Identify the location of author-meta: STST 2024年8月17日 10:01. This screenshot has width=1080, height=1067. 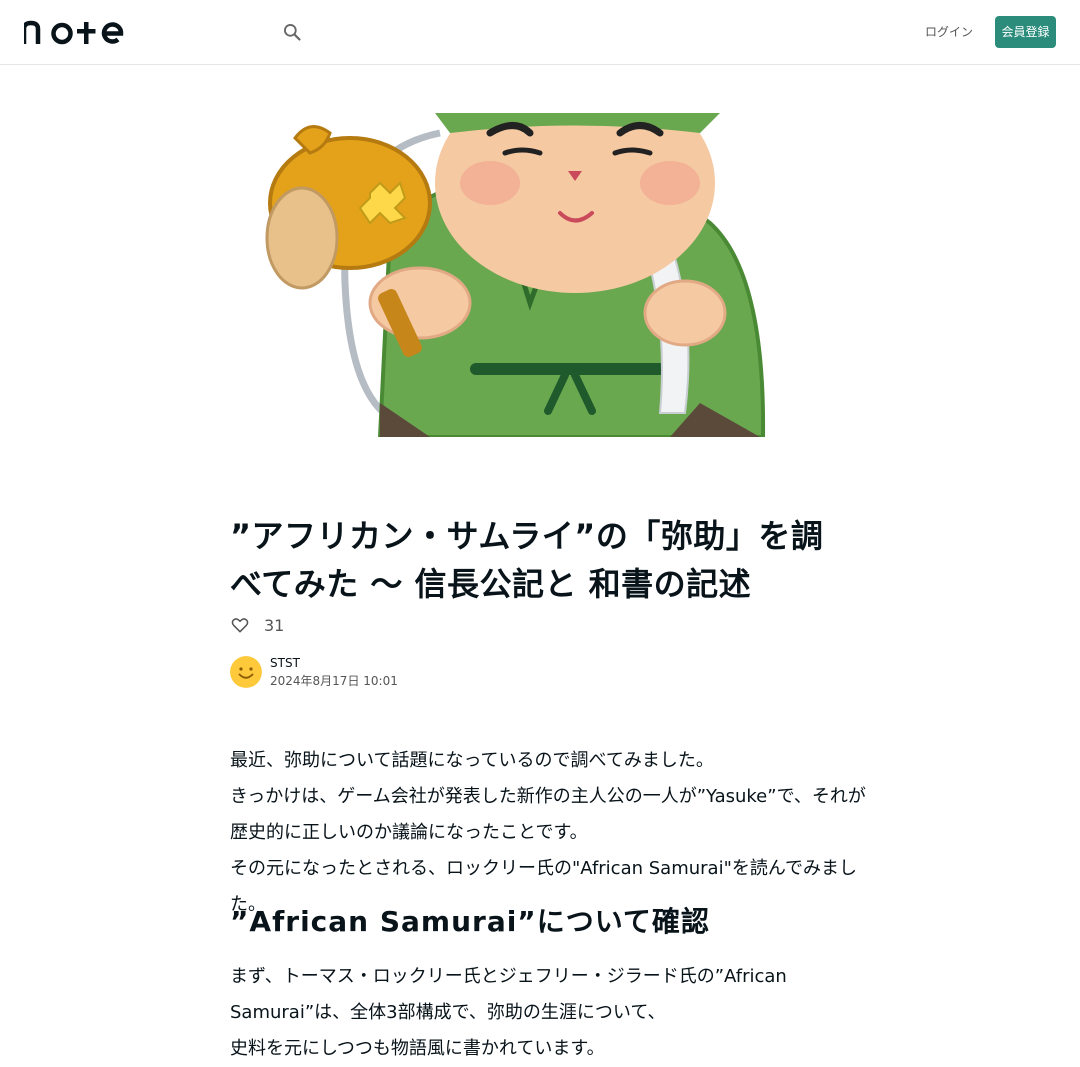
(334, 672).